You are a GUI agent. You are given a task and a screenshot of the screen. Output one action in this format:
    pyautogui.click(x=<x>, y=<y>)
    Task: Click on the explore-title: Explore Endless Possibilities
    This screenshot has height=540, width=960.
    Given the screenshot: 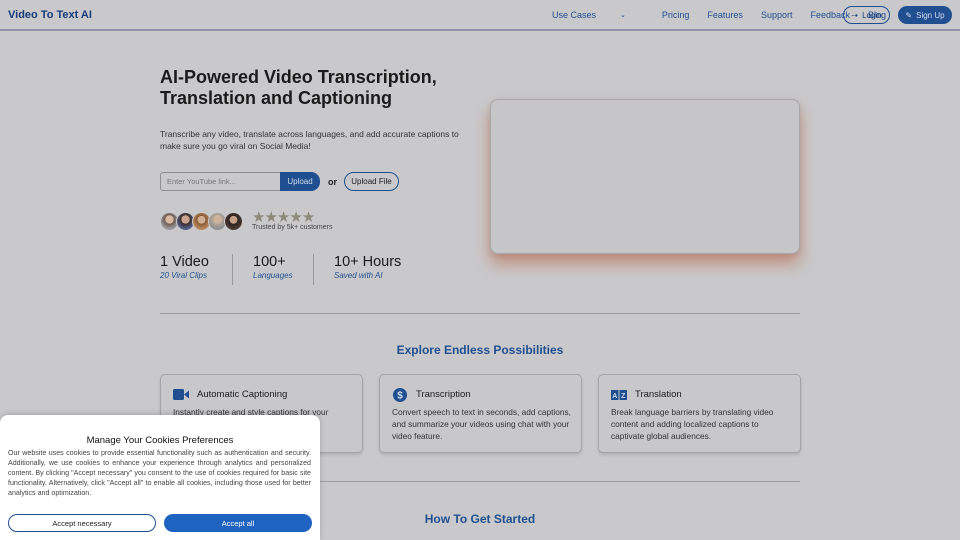 What is the action you would take?
    pyautogui.click(x=480, y=350)
    